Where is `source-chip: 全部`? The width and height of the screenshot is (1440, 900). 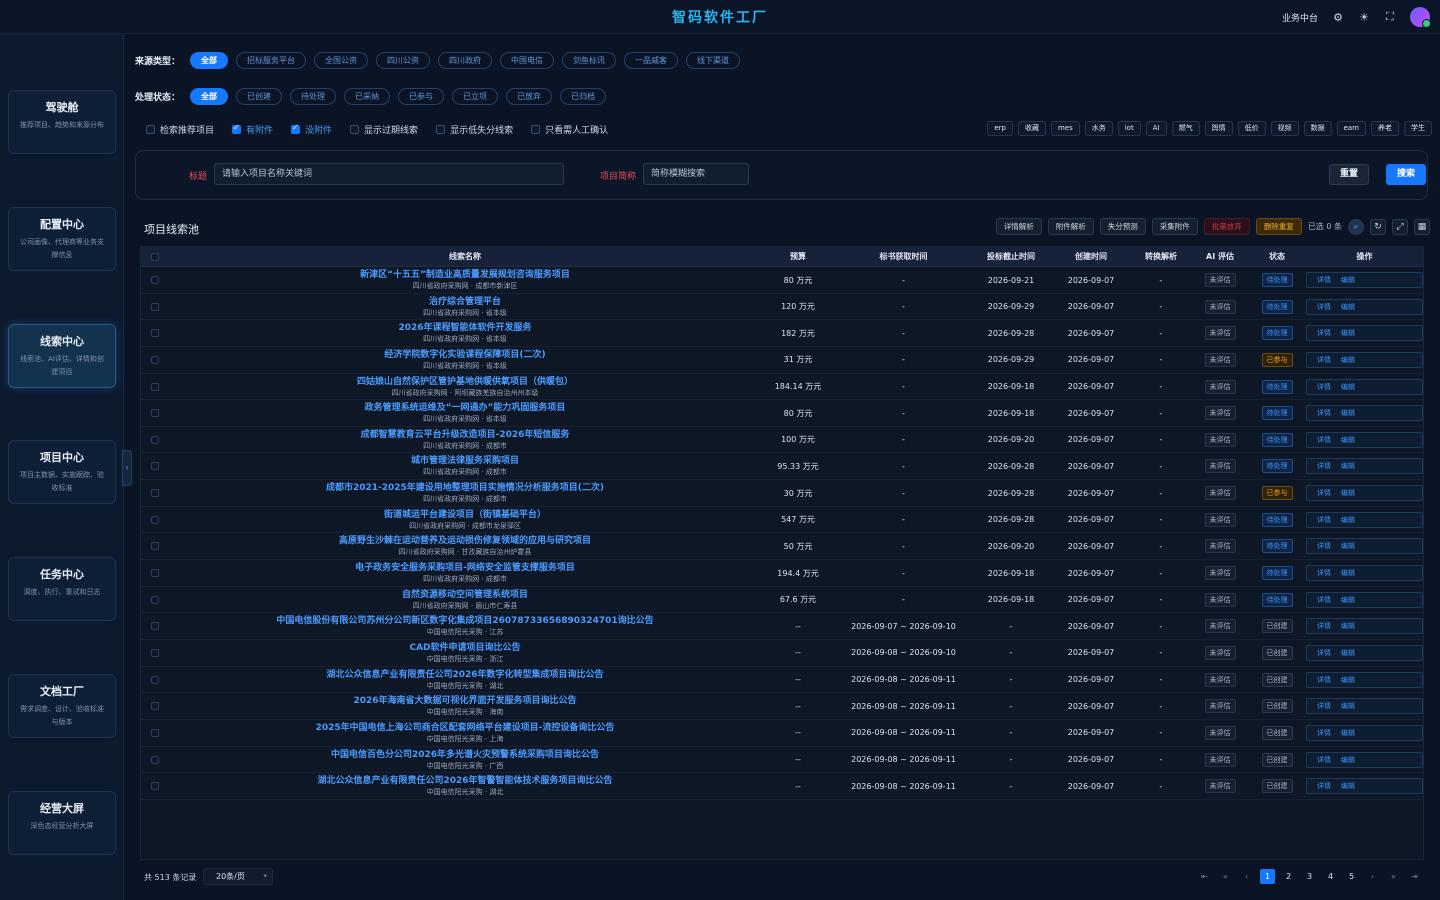 source-chip: 全部 is located at coordinates (209, 60).